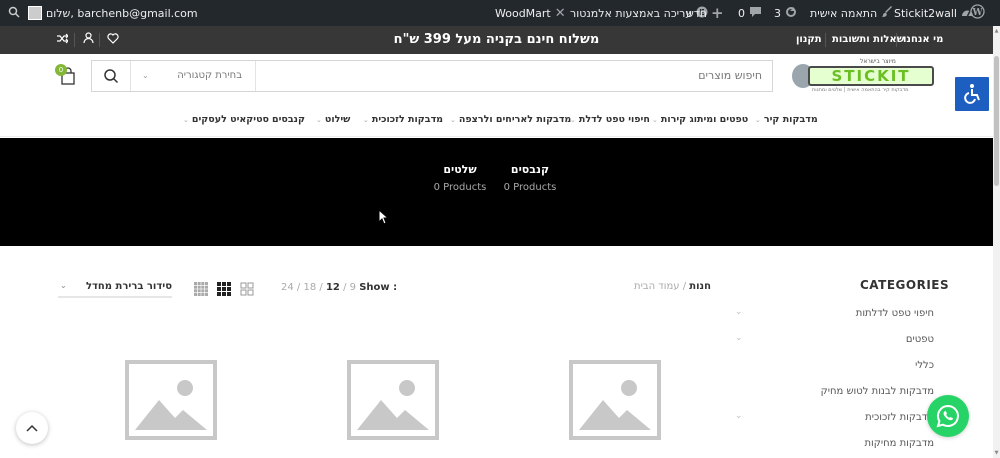 Image resolution: width=1000 pixels, height=458 pixels. I want to click on brush-icon, so click(887, 13).